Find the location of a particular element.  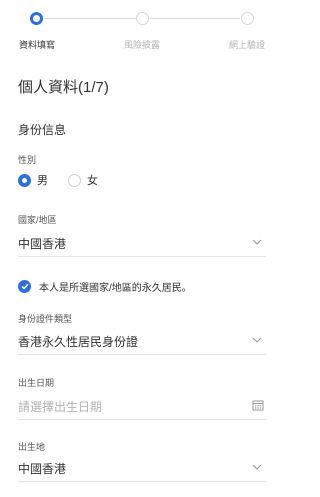

step-1-indicator is located at coordinates (36, 18).